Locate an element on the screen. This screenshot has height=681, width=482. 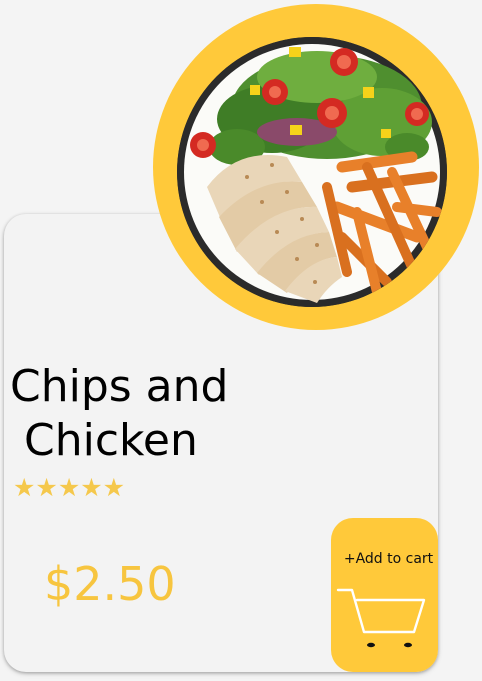
shopping-cart-icon is located at coordinates (381, 618).